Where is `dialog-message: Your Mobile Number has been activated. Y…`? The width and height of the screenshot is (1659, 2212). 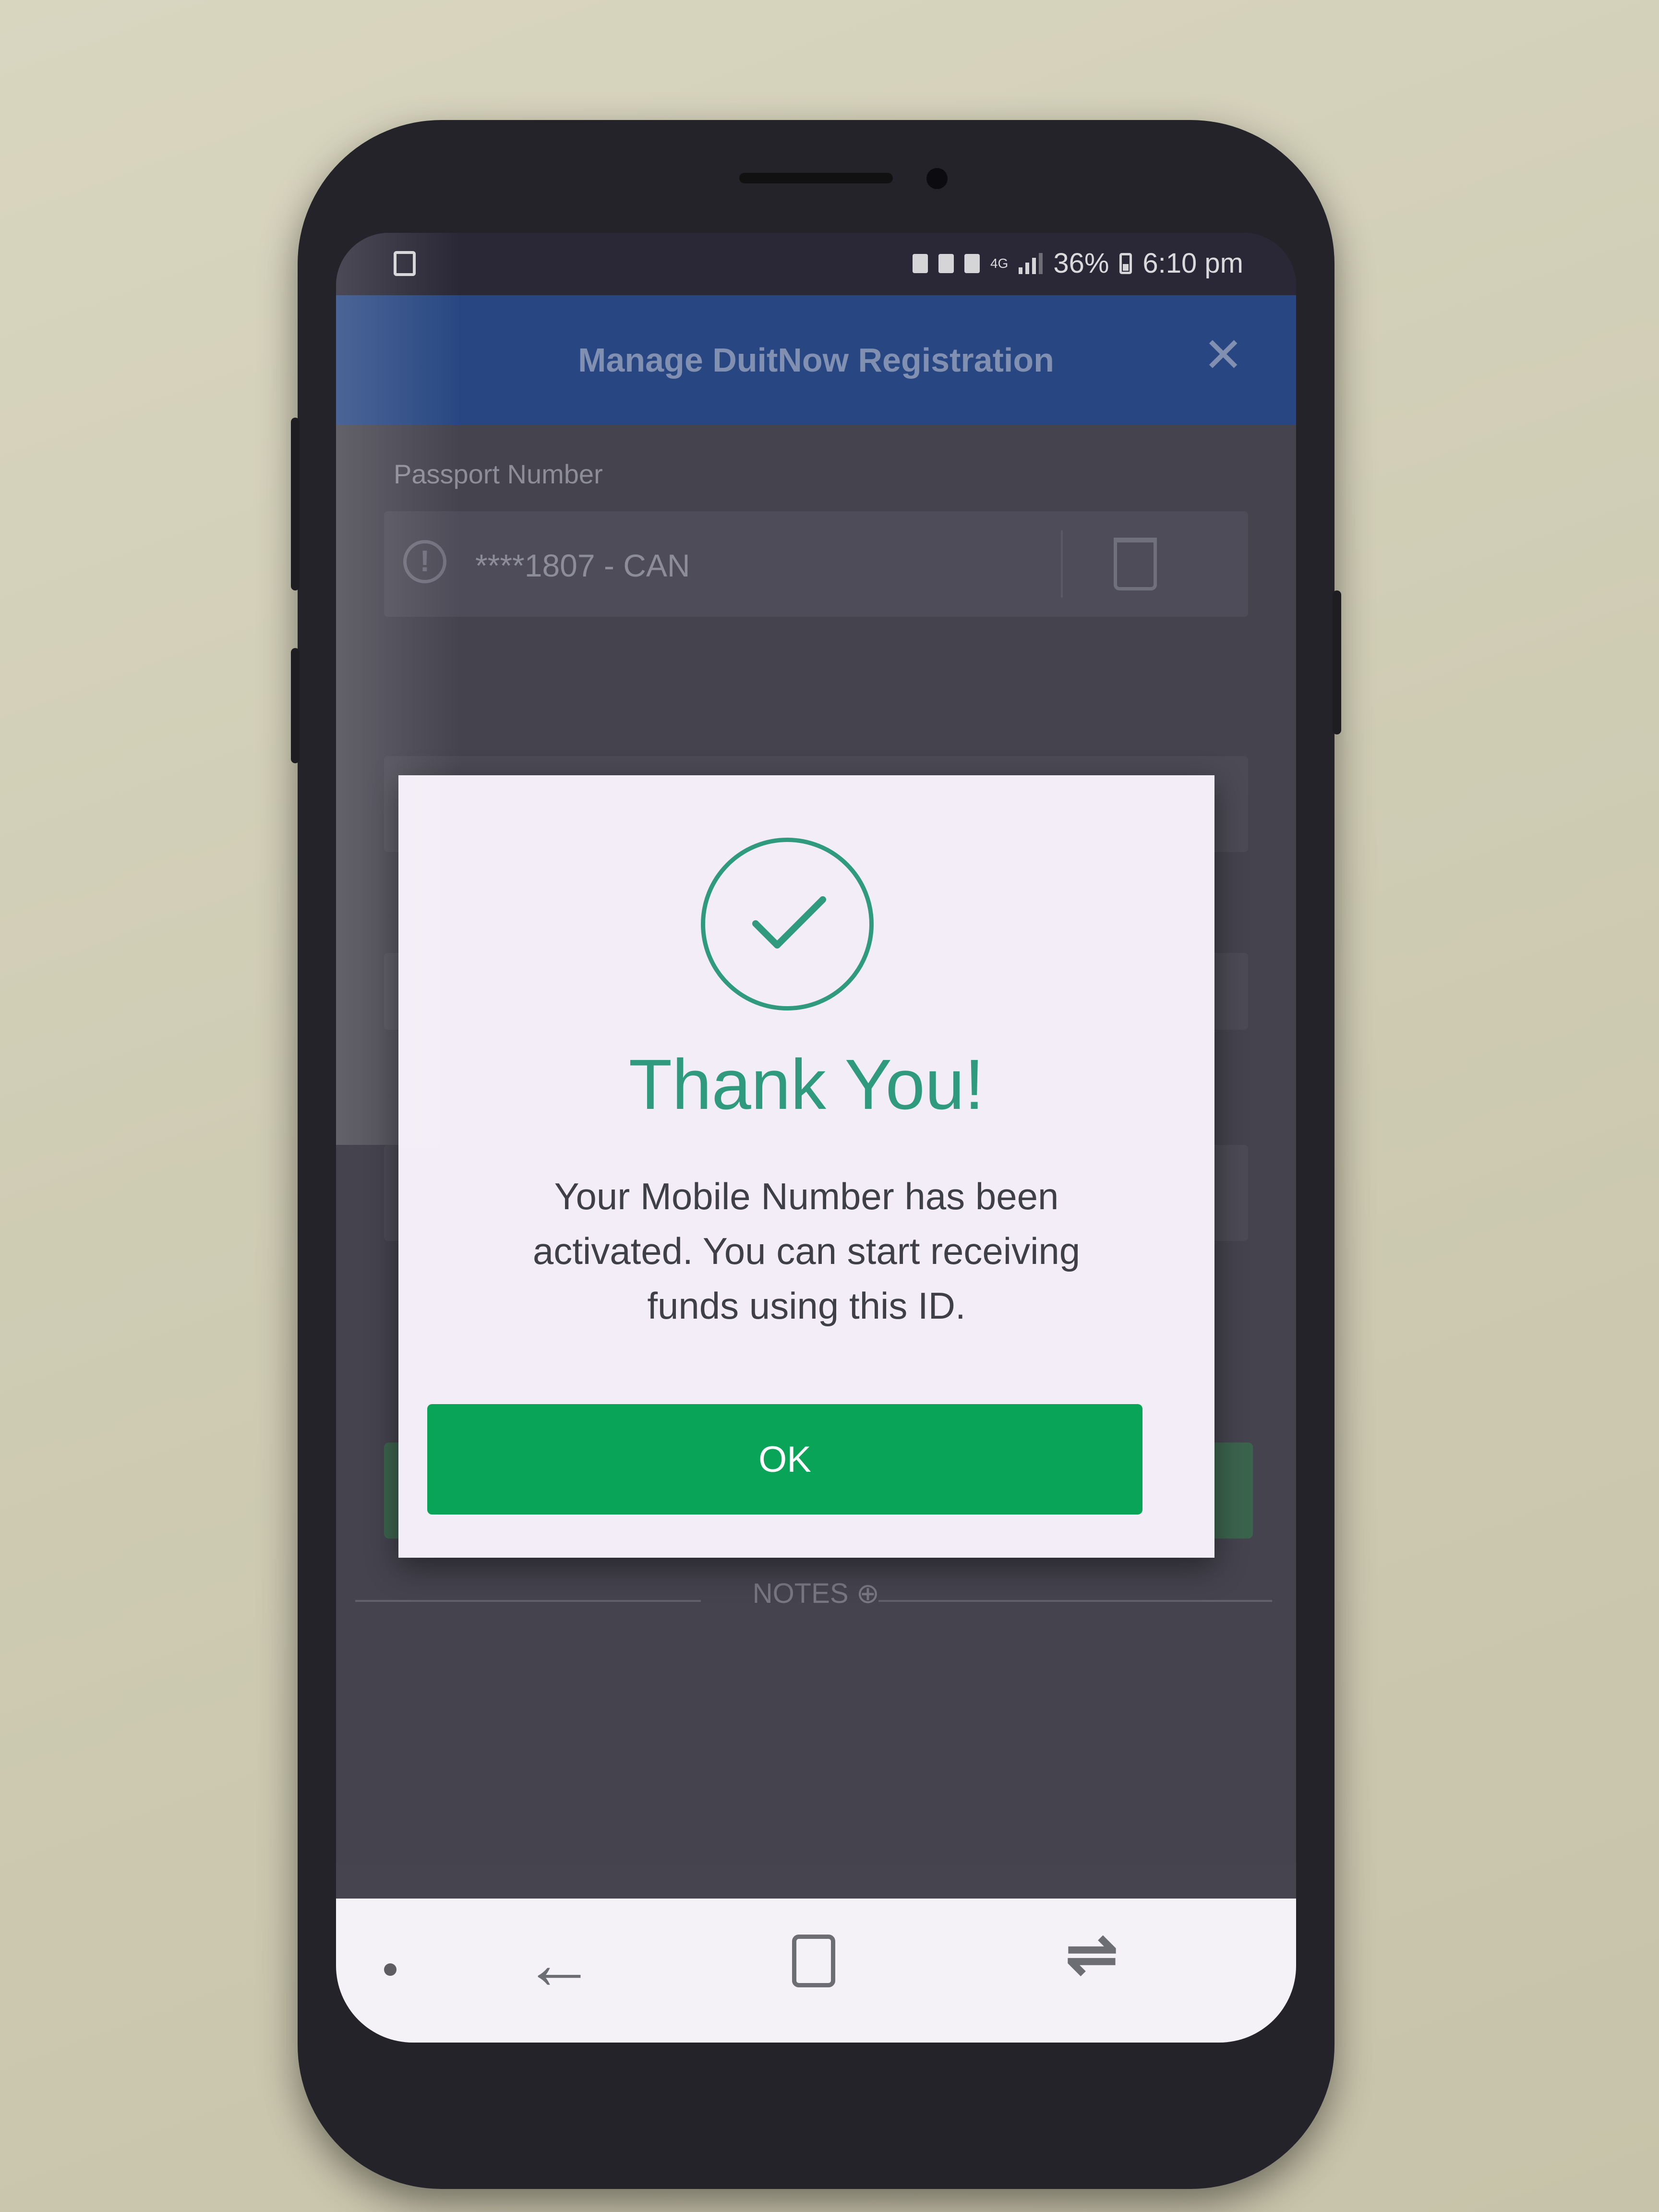
dialog-message: Your Mobile Number has been activated. Y… is located at coordinates (806, 1251).